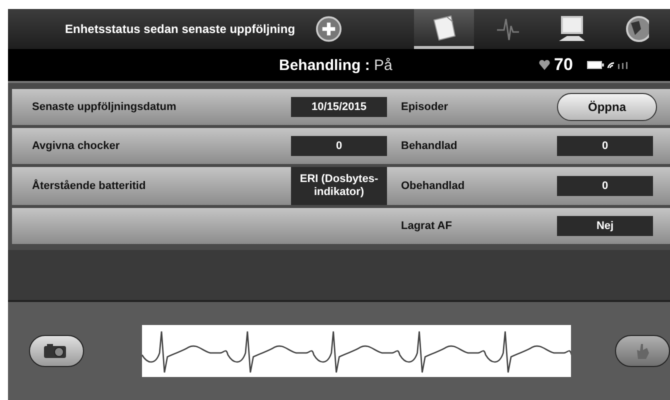 The width and height of the screenshot is (670, 400). Describe the element at coordinates (544, 65) in the screenshot. I see `heart-icon` at that location.